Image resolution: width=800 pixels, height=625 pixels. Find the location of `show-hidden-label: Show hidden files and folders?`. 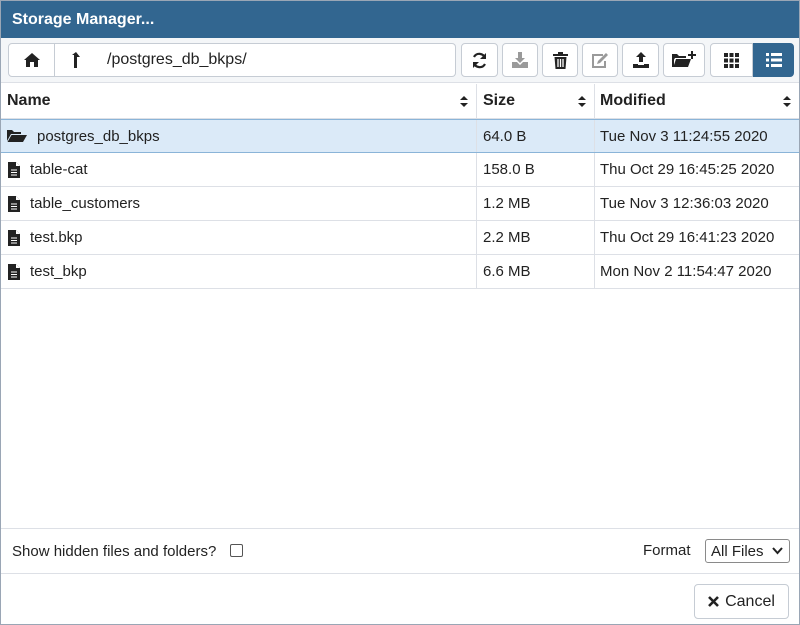

show-hidden-label: Show hidden files and folders? is located at coordinates (114, 551).